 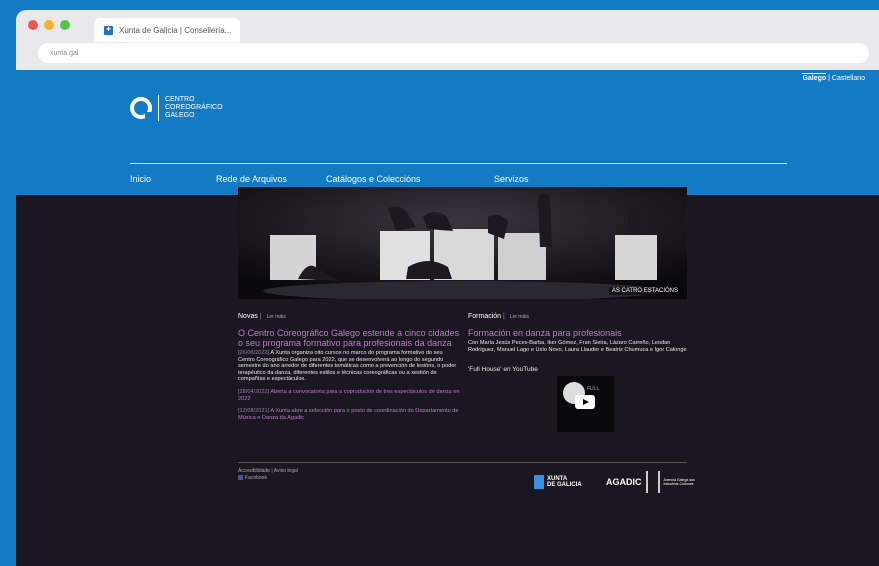 What do you see at coordinates (624, 482) in the screenshot?
I see `agadic-name: AGADIC` at bounding box center [624, 482].